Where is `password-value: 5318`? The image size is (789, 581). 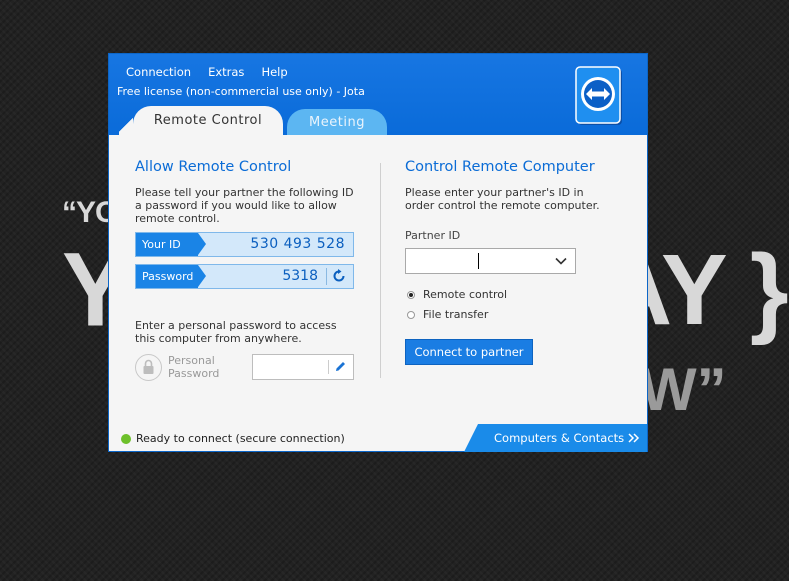 password-value: 5318 is located at coordinates (300, 276).